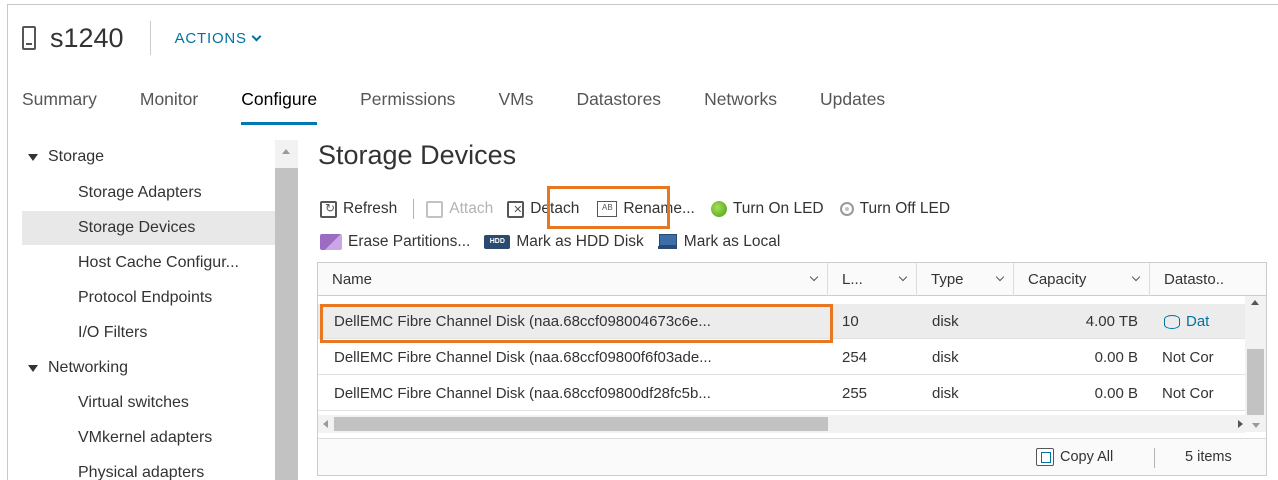  Describe the element at coordinates (1197, 321) in the screenshot. I see `datastore-link: Dat` at that location.